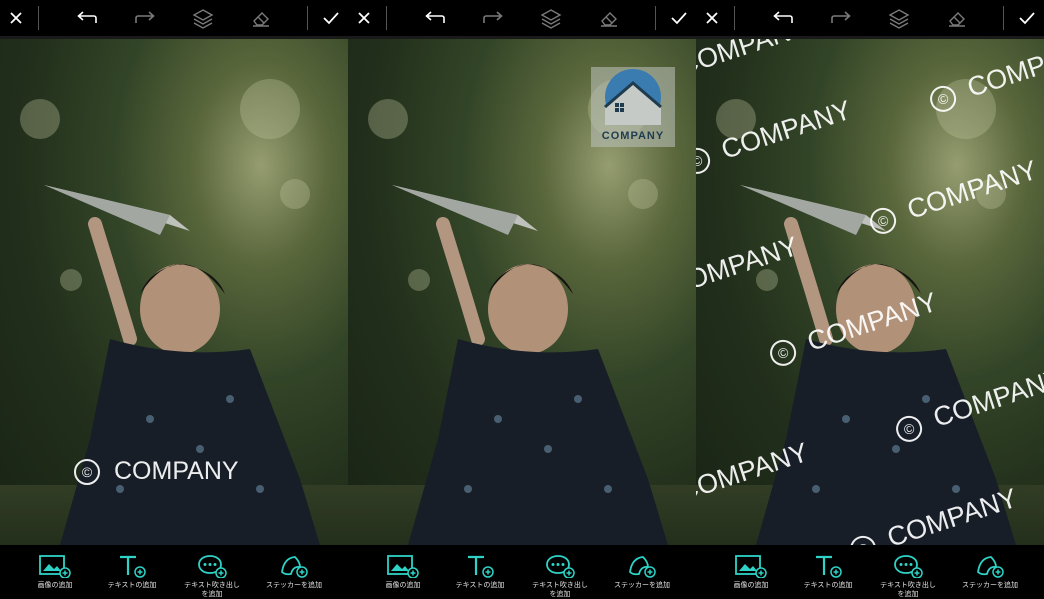 The image size is (1044, 599). Describe the element at coordinates (633, 97) in the screenshot. I see `house-logo-icon` at that location.